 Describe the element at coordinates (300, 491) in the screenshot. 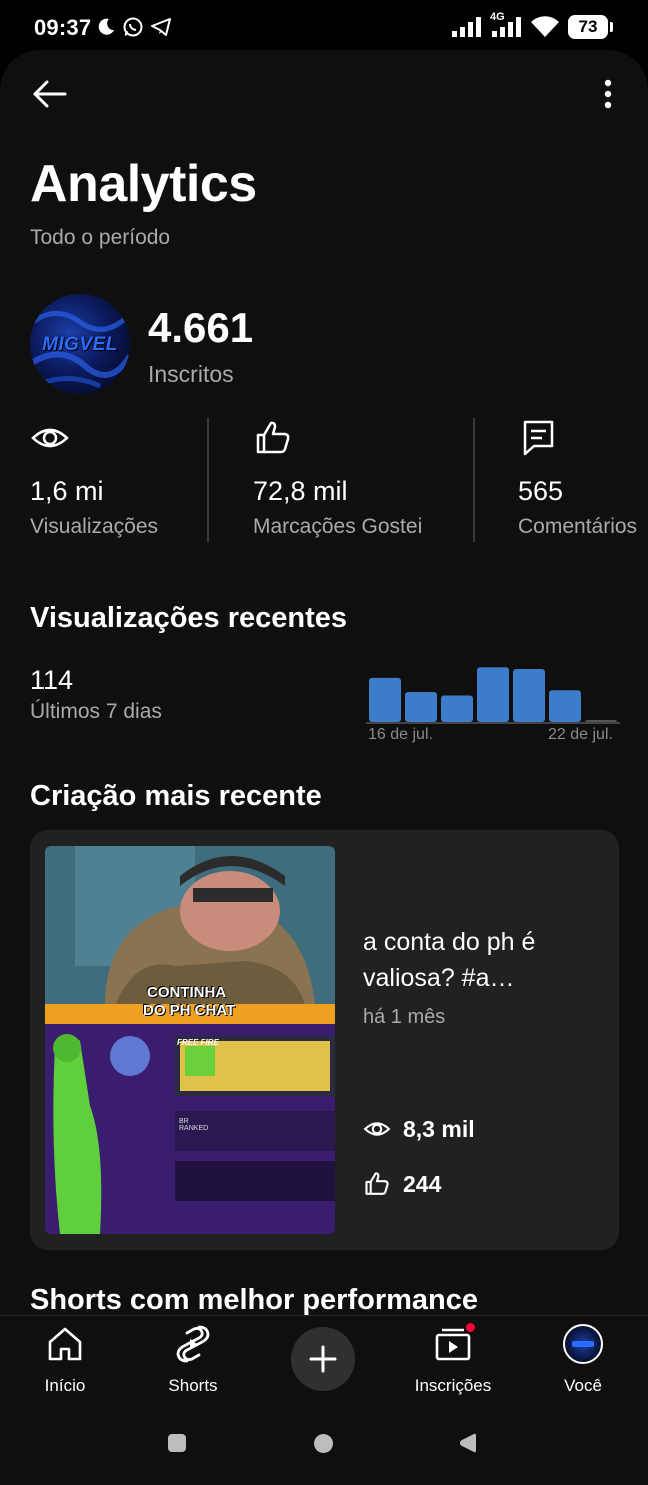

I see `metric-value: 72,8 mil` at that location.